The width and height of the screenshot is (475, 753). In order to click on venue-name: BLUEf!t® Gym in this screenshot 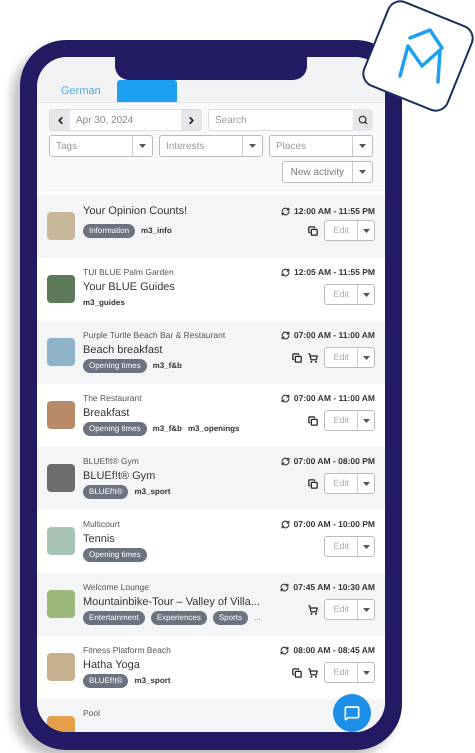, I will do `click(111, 461)`.